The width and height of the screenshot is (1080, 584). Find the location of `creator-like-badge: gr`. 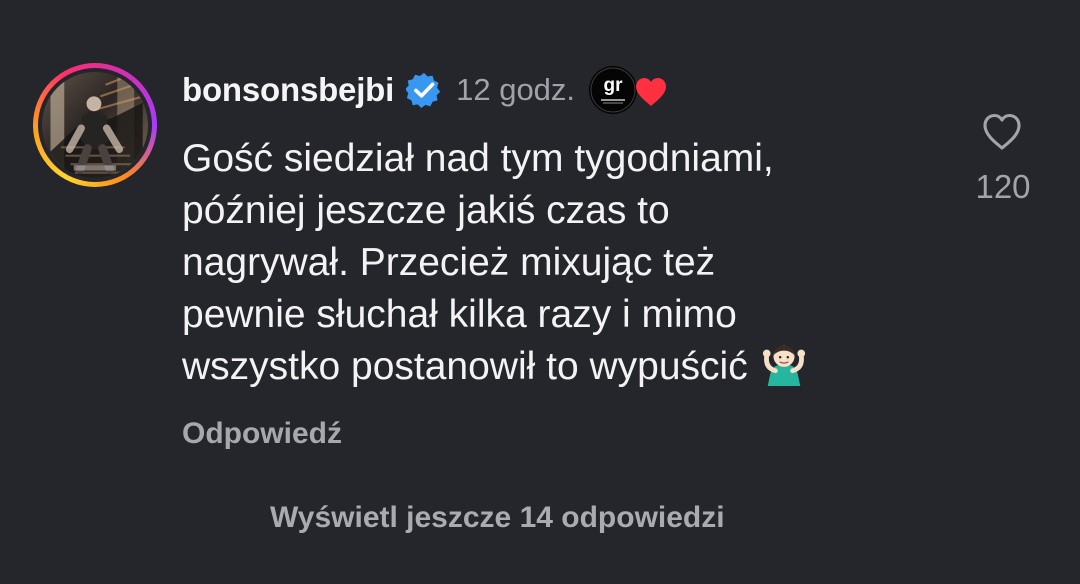

creator-like-badge: gr is located at coordinates (629, 90).